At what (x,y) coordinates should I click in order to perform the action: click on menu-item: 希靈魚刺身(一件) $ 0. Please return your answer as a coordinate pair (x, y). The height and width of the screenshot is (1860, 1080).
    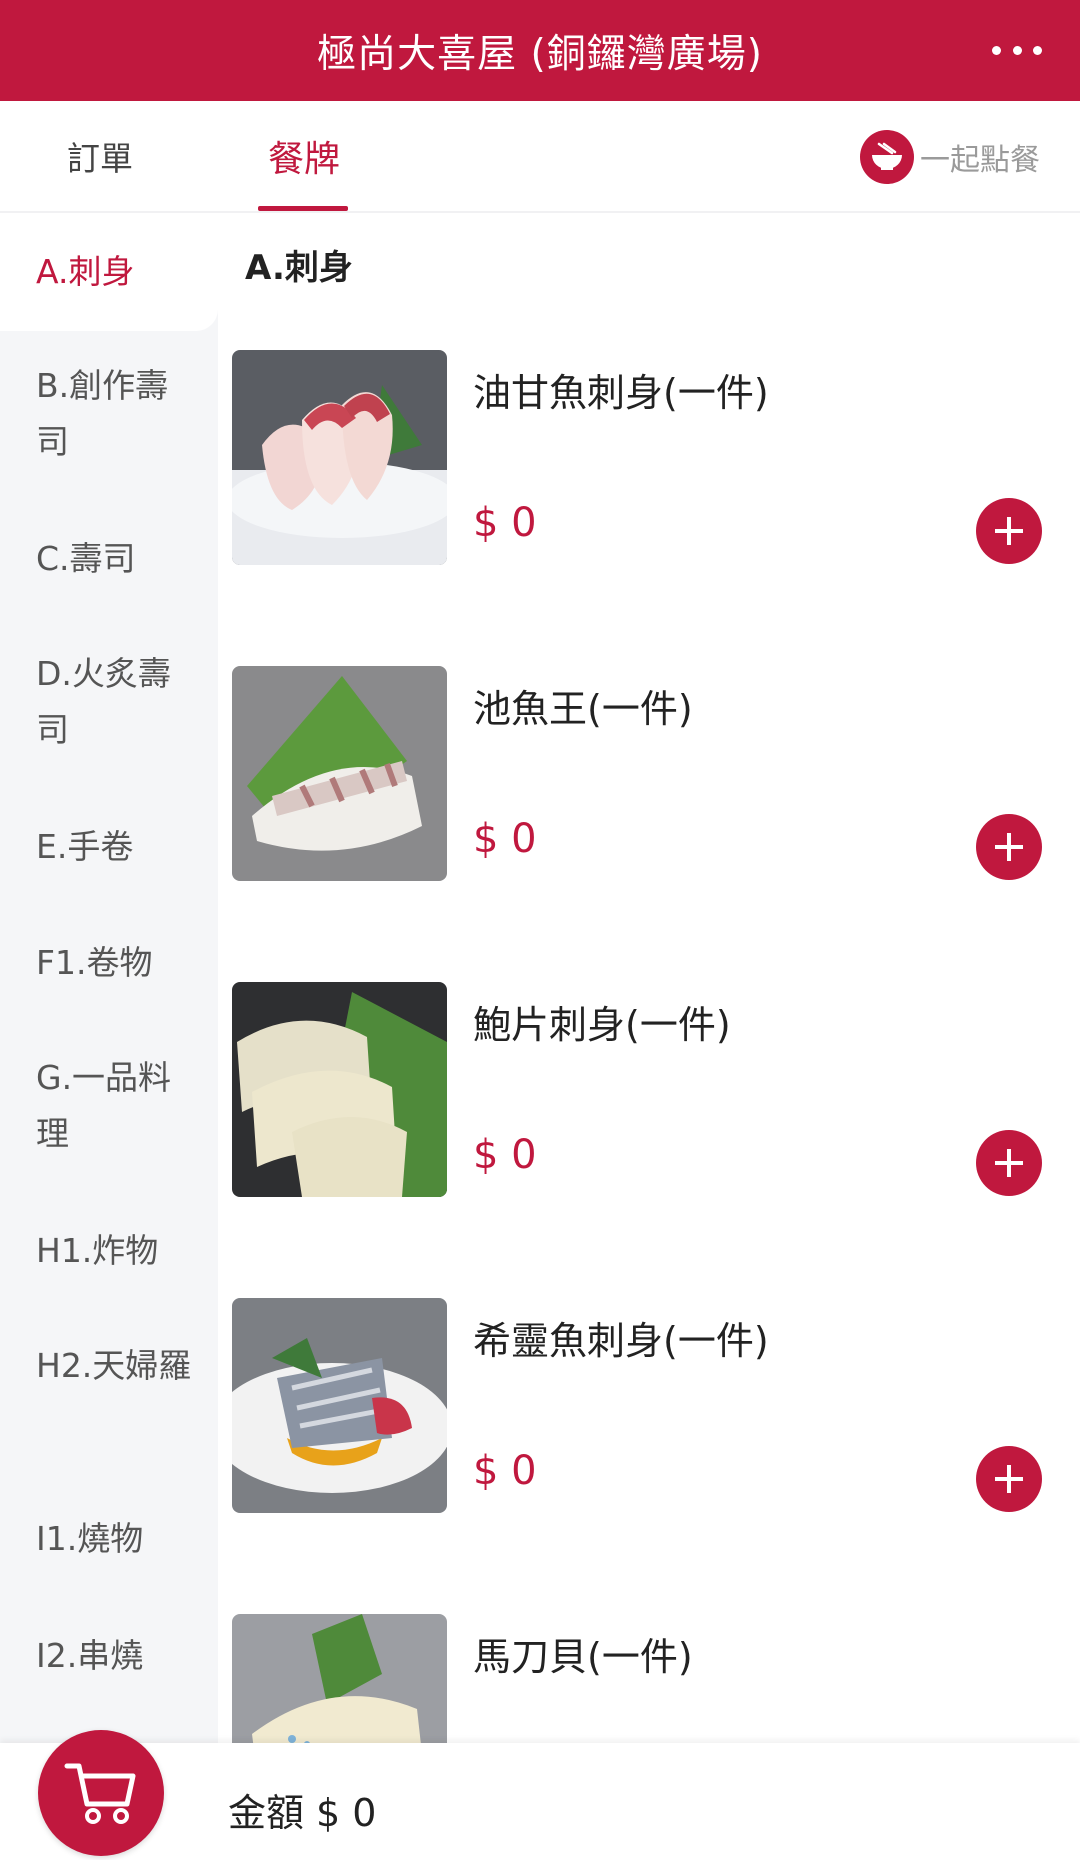
    Looking at the image, I should click on (642, 1406).